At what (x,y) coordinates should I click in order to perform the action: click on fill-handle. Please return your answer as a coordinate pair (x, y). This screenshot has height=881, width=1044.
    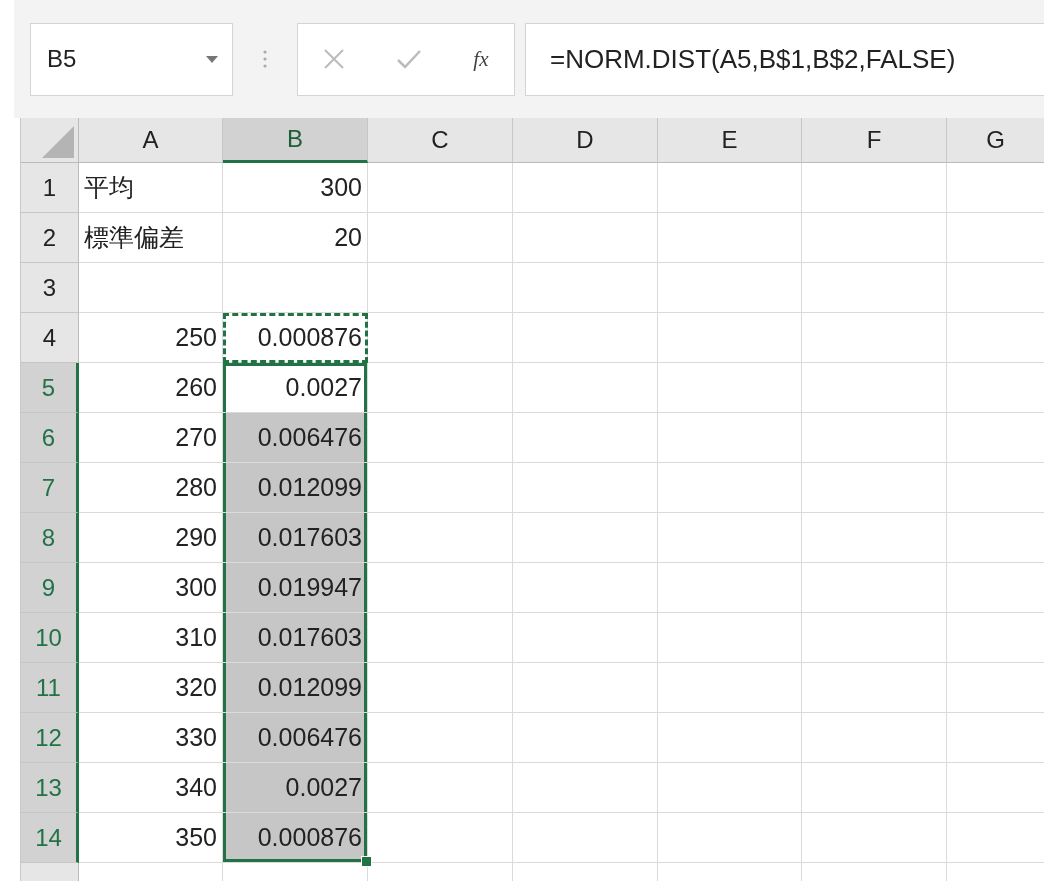
    Looking at the image, I should click on (366, 861).